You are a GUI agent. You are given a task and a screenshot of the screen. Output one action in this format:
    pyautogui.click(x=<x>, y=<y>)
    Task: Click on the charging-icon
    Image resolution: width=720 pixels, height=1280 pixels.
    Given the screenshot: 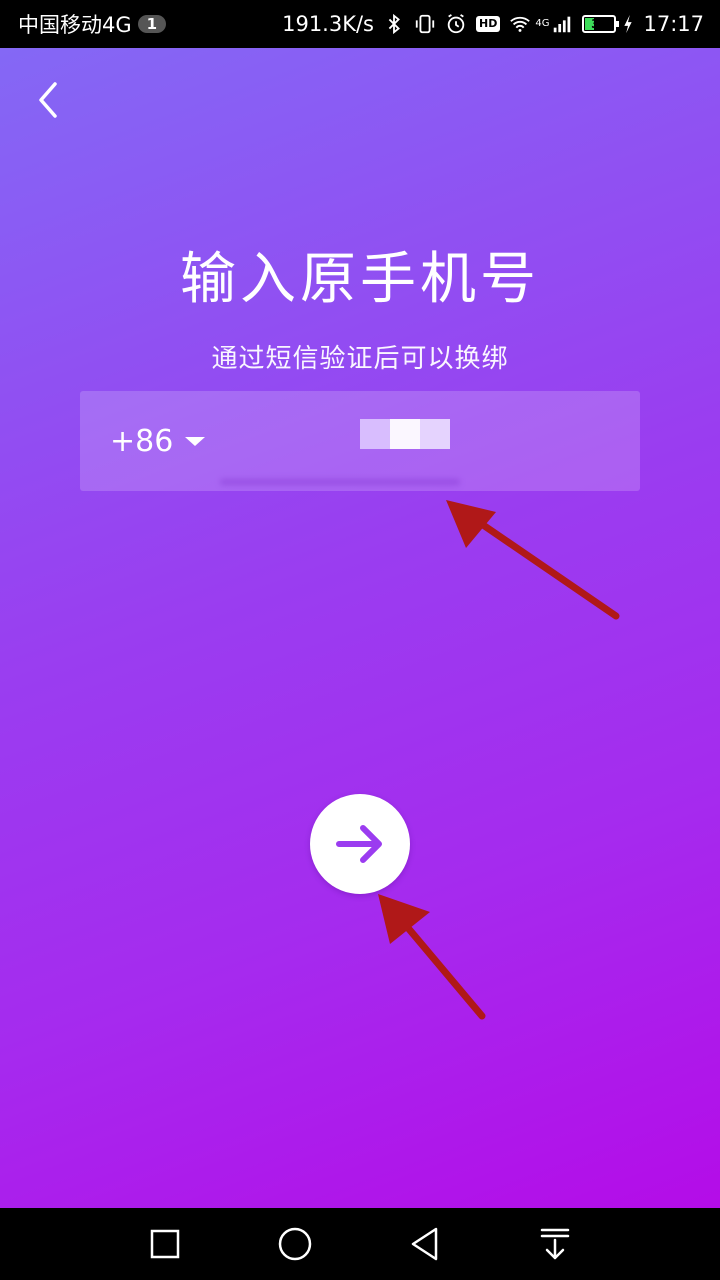 What is the action you would take?
    pyautogui.click(x=628, y=24)
    